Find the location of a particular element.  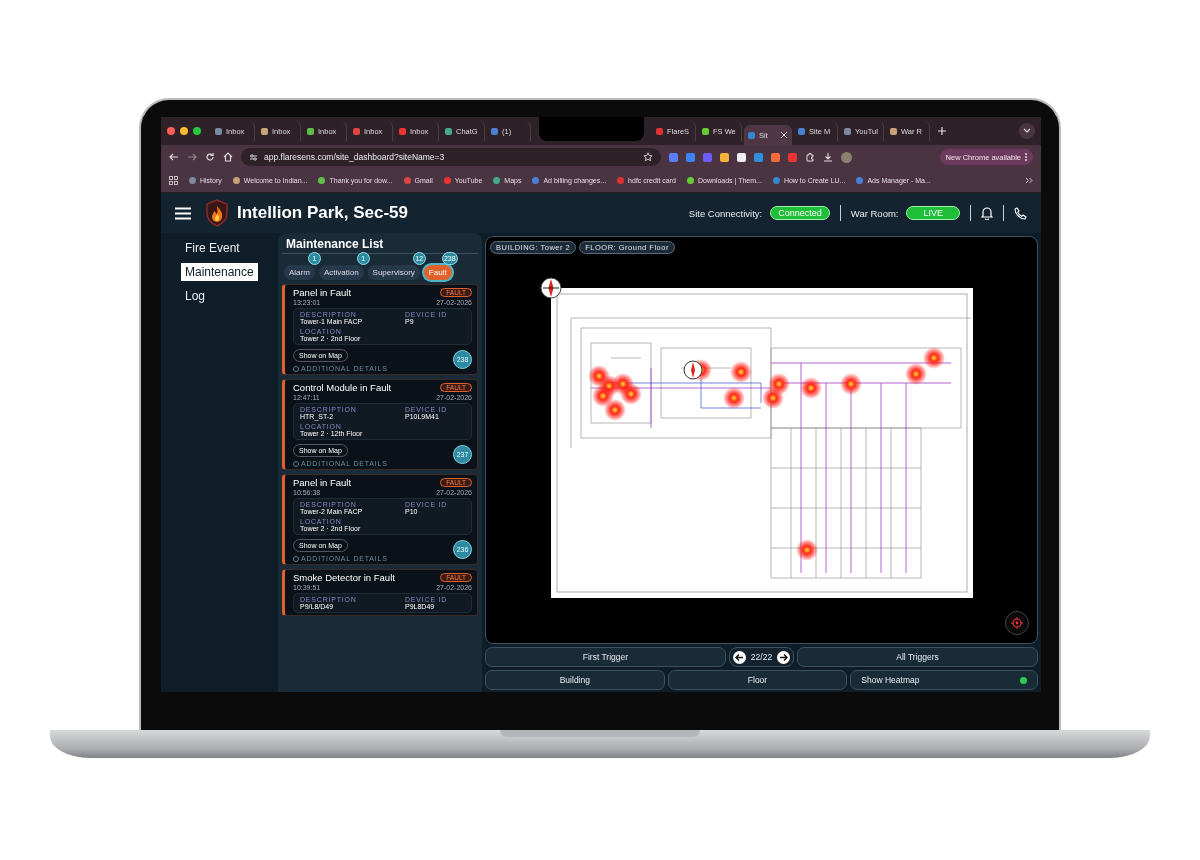

connectivity-status: Connected is located at coordinates (800, 213).